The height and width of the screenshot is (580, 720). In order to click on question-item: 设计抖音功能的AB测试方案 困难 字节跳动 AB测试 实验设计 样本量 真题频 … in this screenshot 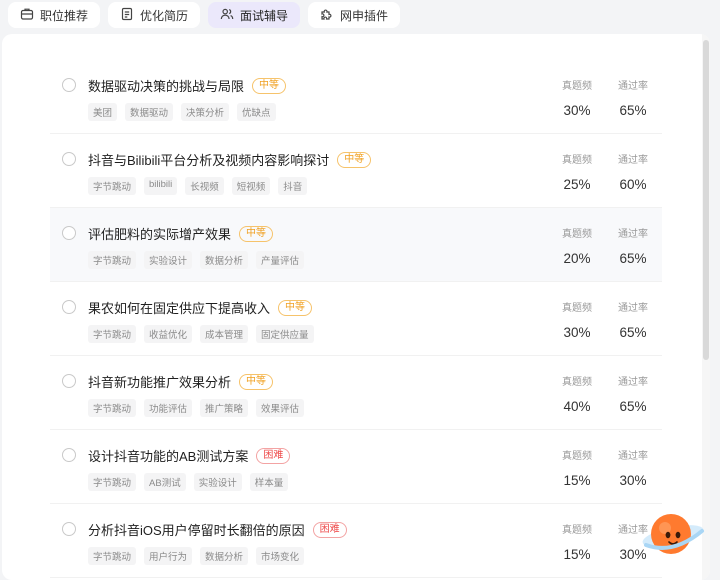, I will do `click(356, 467)`.